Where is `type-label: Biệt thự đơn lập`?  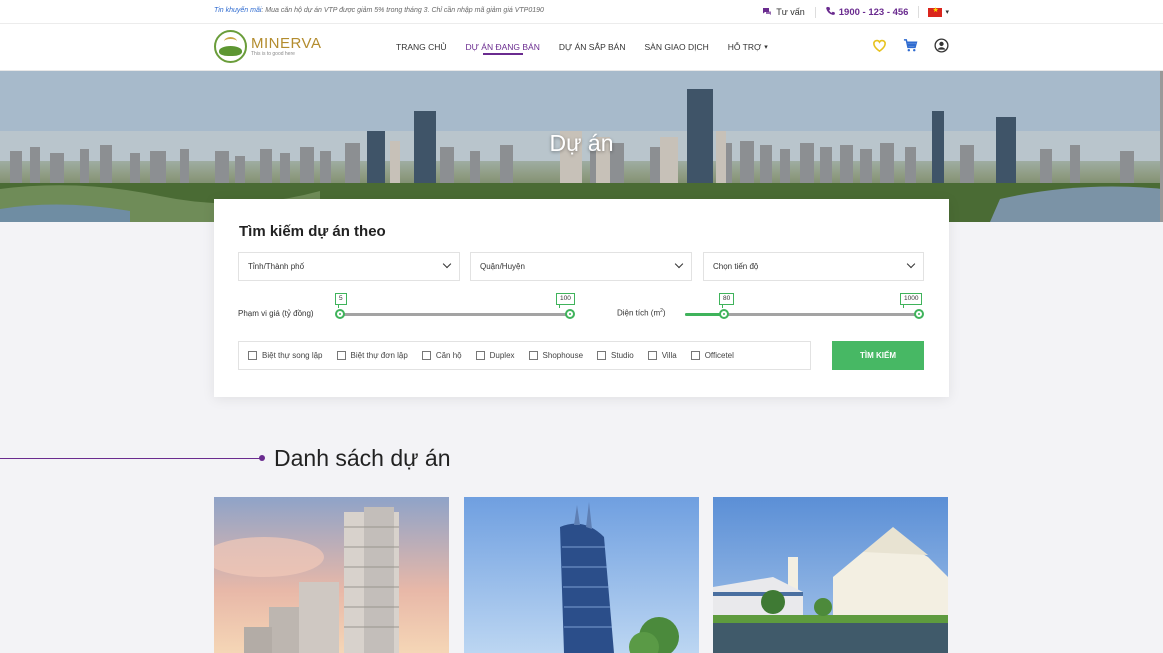 type-label: Biệt thự đơn lập is located at coordinates (379, 355).